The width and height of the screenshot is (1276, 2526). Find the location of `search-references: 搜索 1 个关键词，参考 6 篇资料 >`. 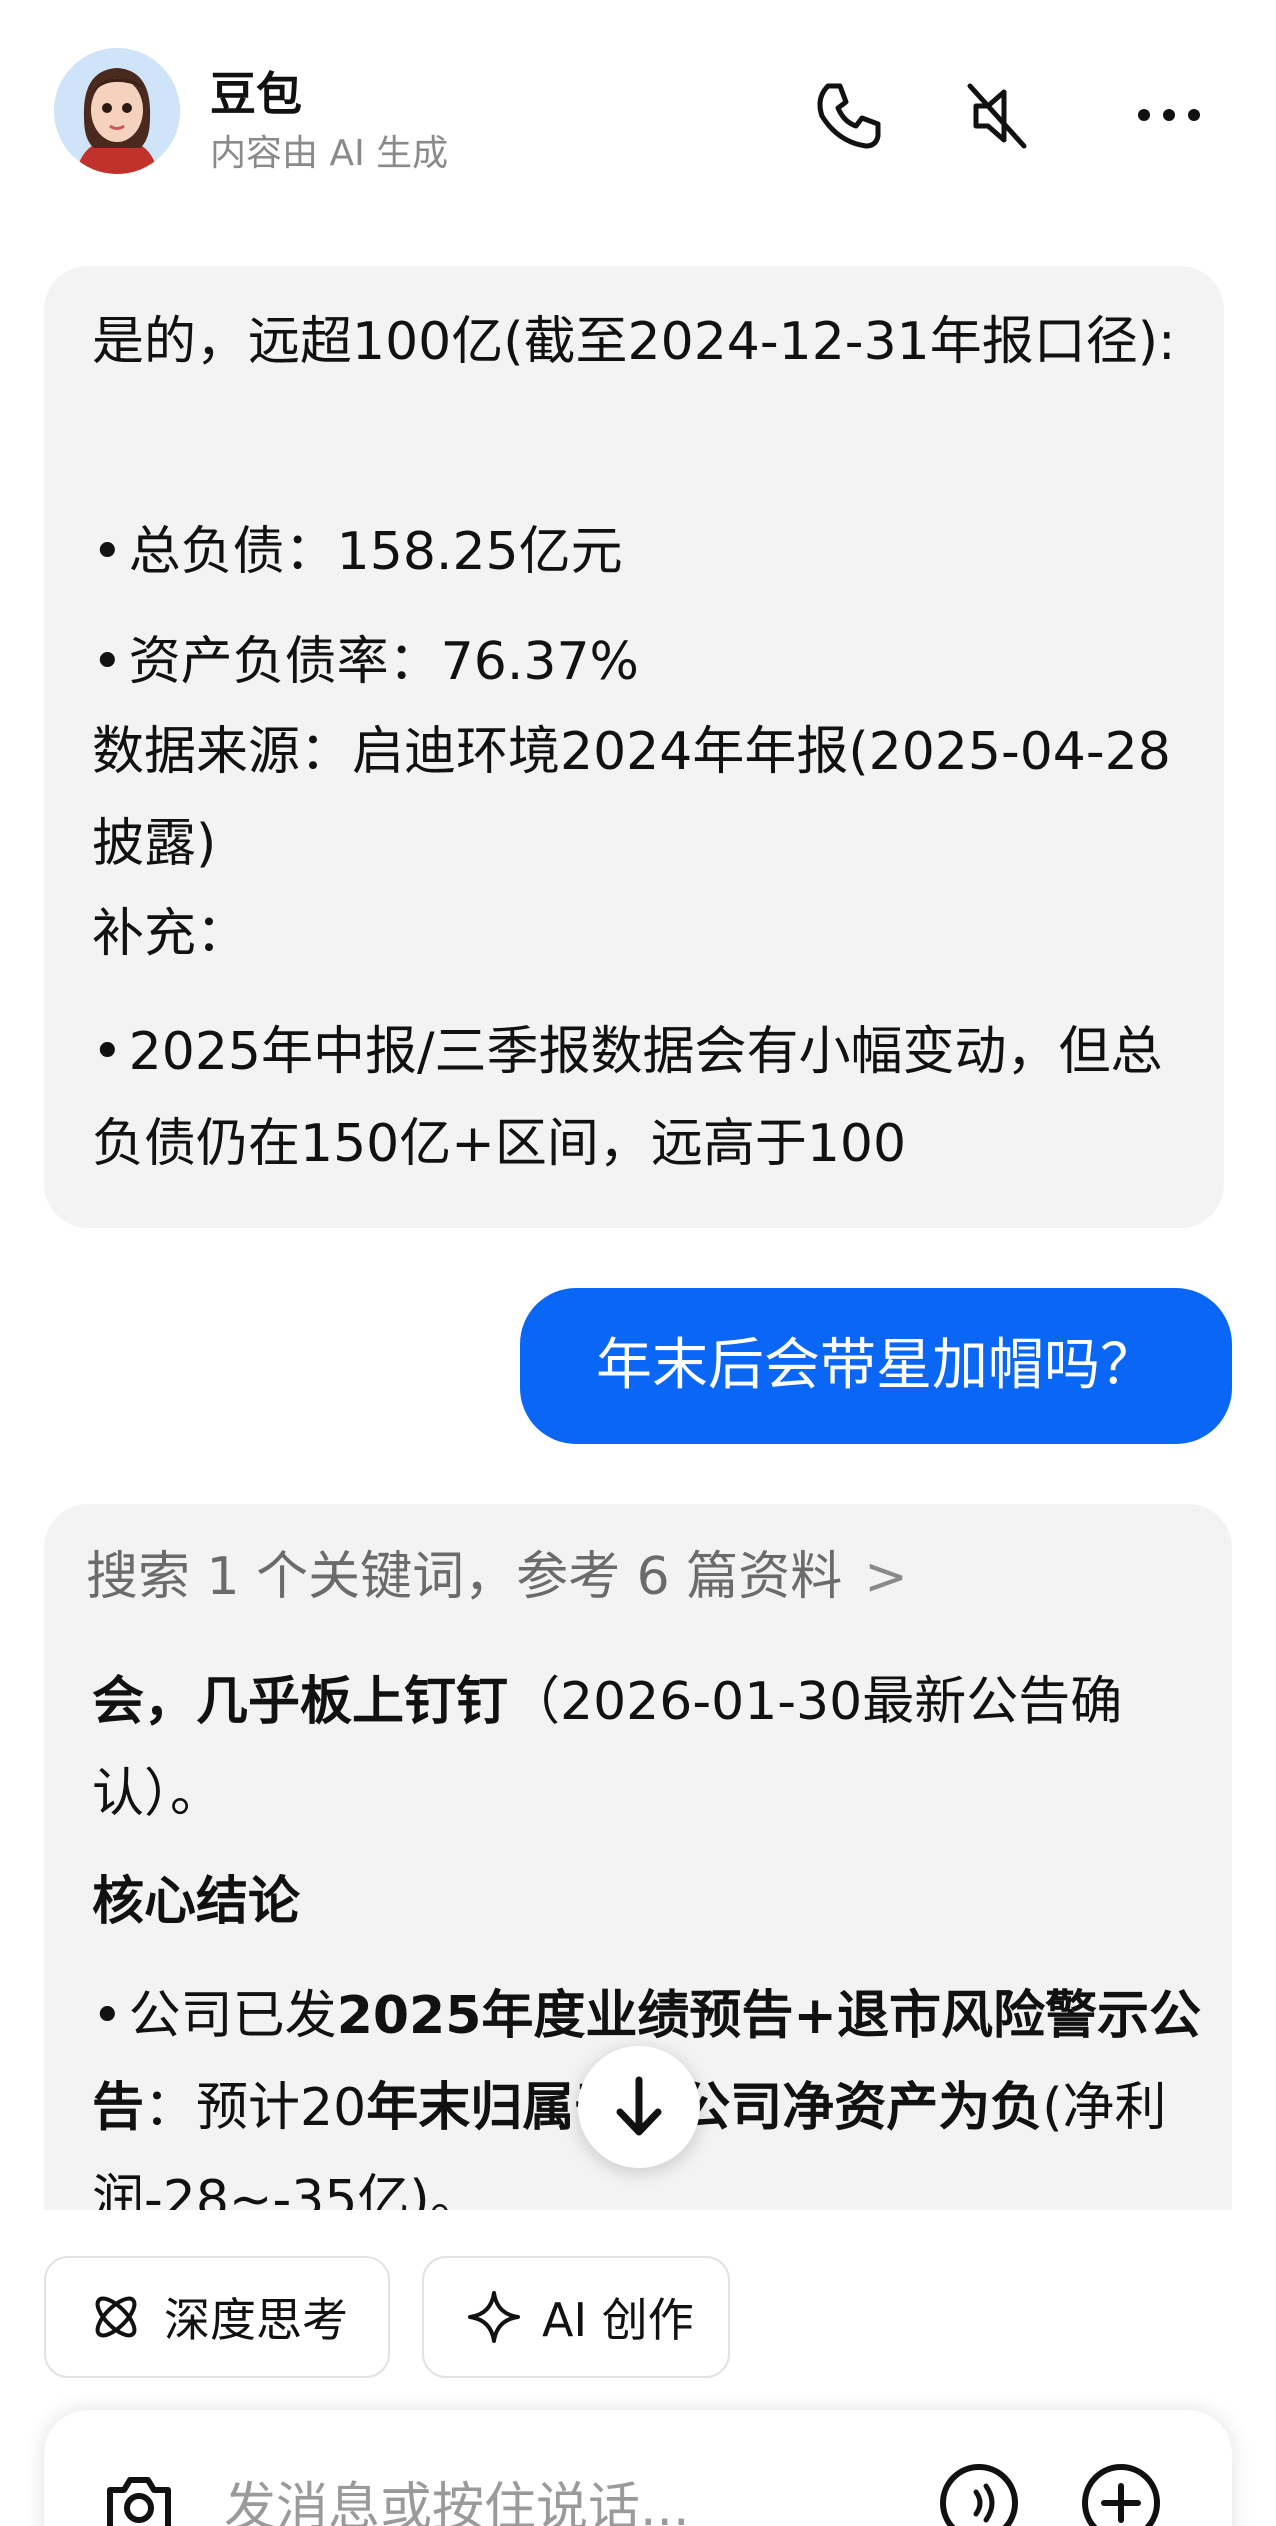

search-references: 搜索 1 个关键词，参考 6 篇资料 > is located at coordinates (497, 1571).